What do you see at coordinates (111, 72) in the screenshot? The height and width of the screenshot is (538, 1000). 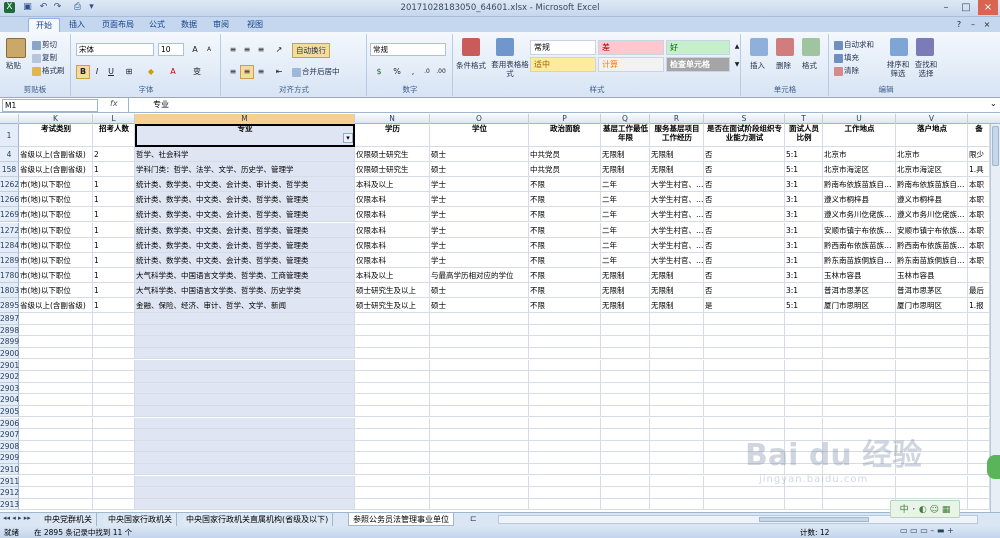 I see `underline-icon: U` at bounding box center [111, 72].